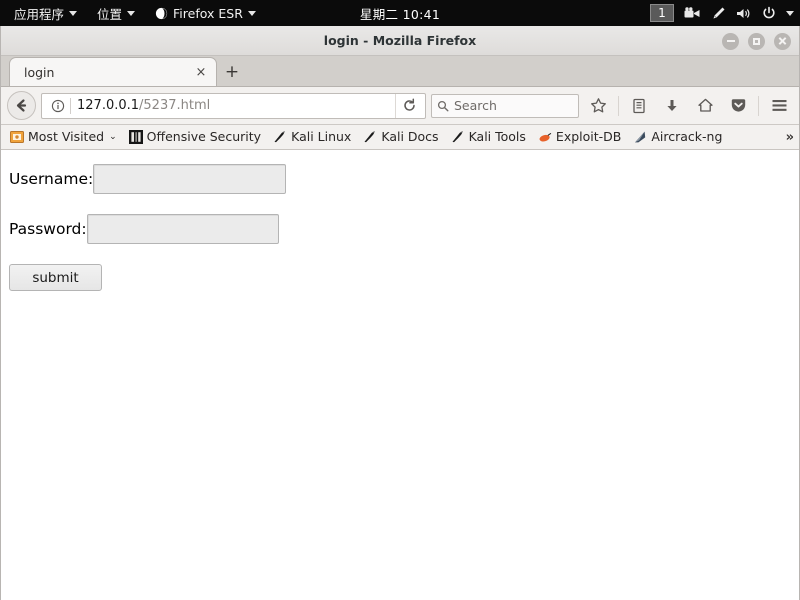 This screenshot has height=600, width=800. What do you see at coordinates (672, 106) in the screenshot?
I see `downloads-icon` at bounding box center [672, 106].